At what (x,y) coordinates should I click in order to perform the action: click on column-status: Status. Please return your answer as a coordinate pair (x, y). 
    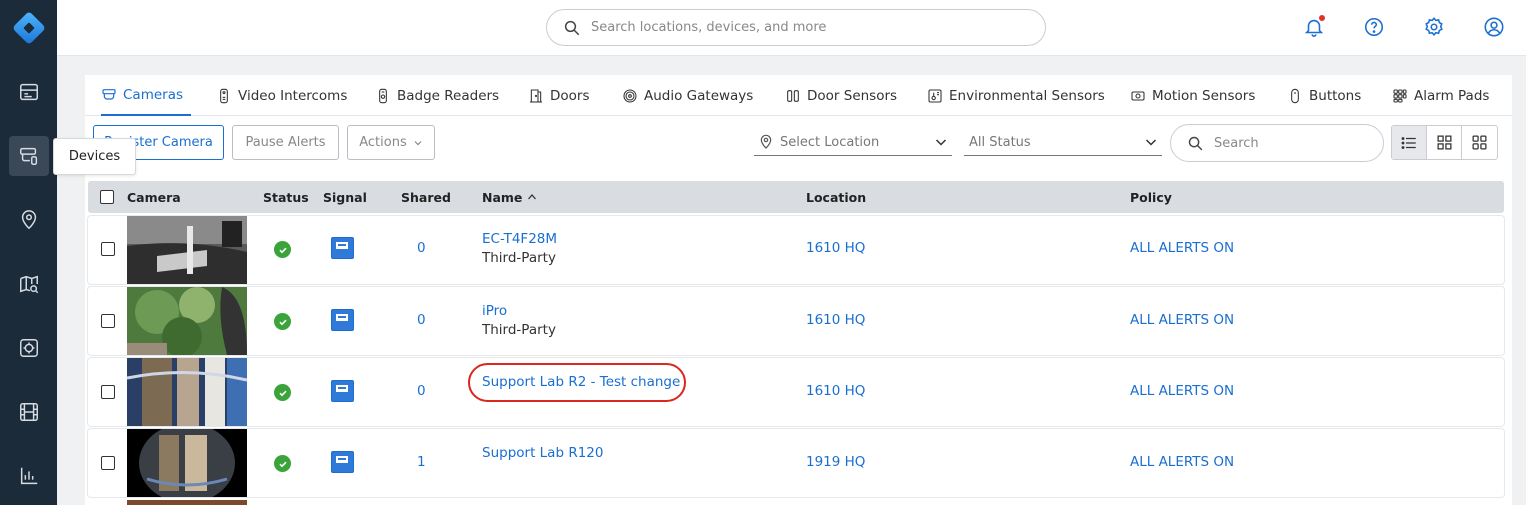
    Looking at the image, I should click on (286, 197).